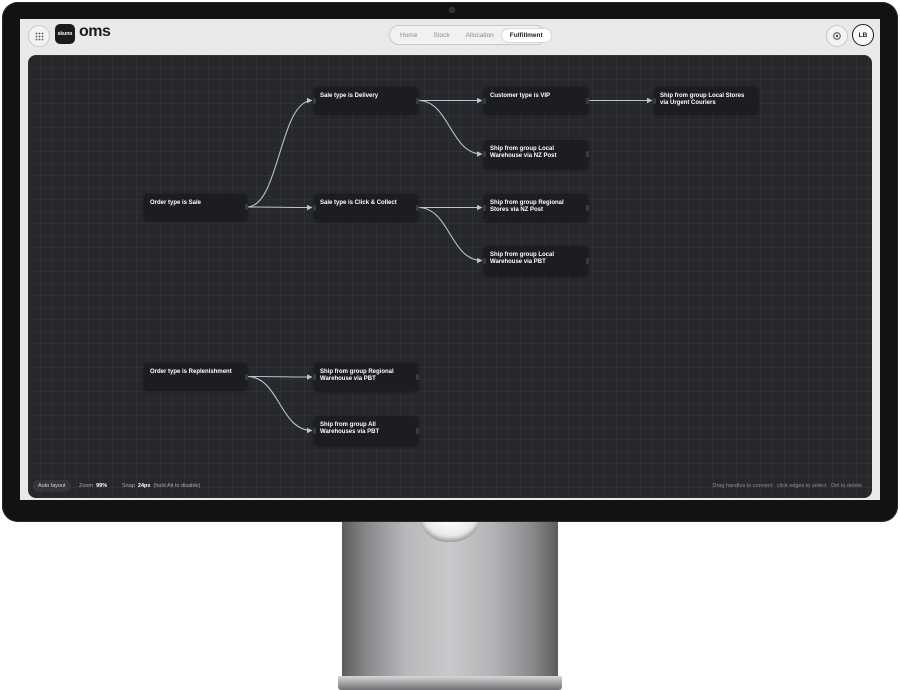  I want to click on user-avatar: LB, so click(863, 35).